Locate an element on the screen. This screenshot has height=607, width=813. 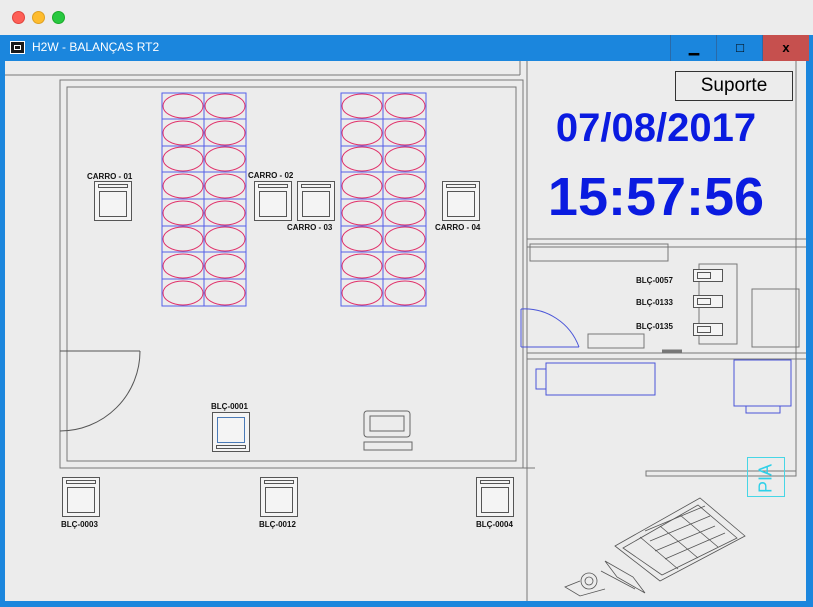
mac-zoom-dot is located at coordinates (58, 17).